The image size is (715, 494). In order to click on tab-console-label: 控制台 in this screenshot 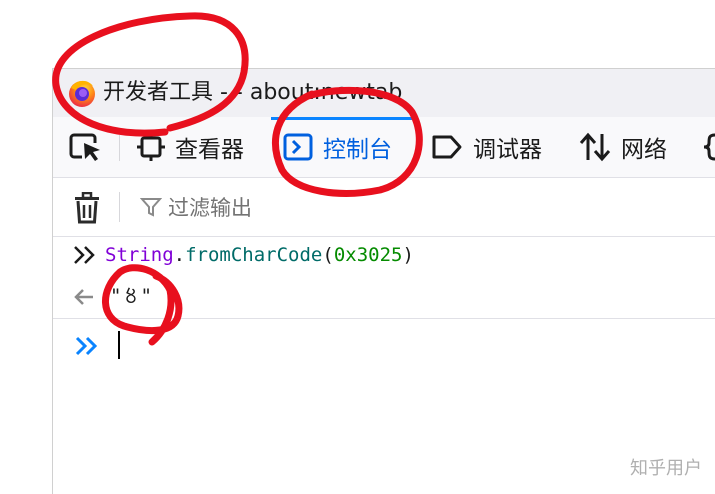, I will do `click(357, 150)`.